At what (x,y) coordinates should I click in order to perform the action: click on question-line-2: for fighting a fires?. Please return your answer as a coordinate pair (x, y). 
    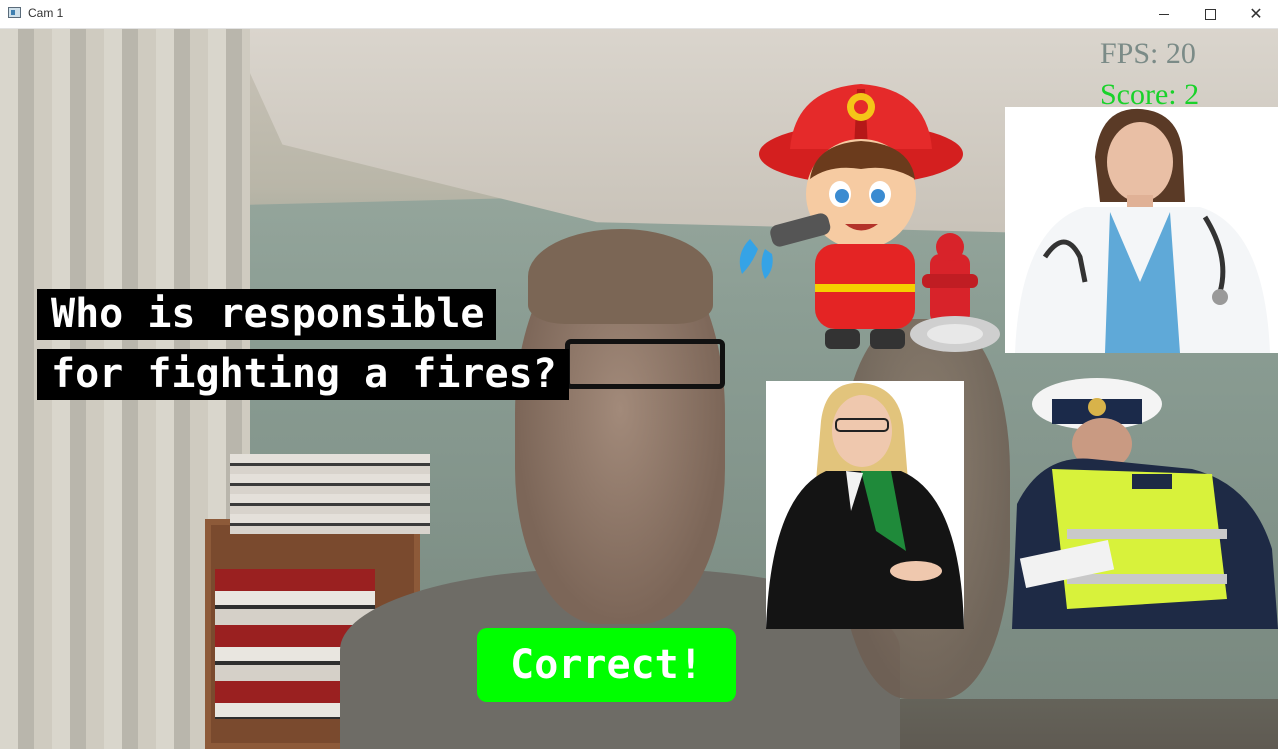
    Looking at the image, I should click on (303, 374).